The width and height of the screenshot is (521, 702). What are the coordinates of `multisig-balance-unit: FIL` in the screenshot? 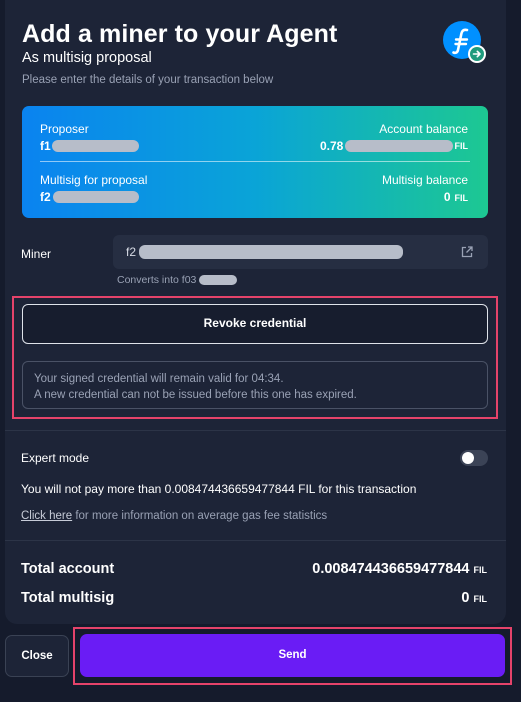 It's located at (461, 198).